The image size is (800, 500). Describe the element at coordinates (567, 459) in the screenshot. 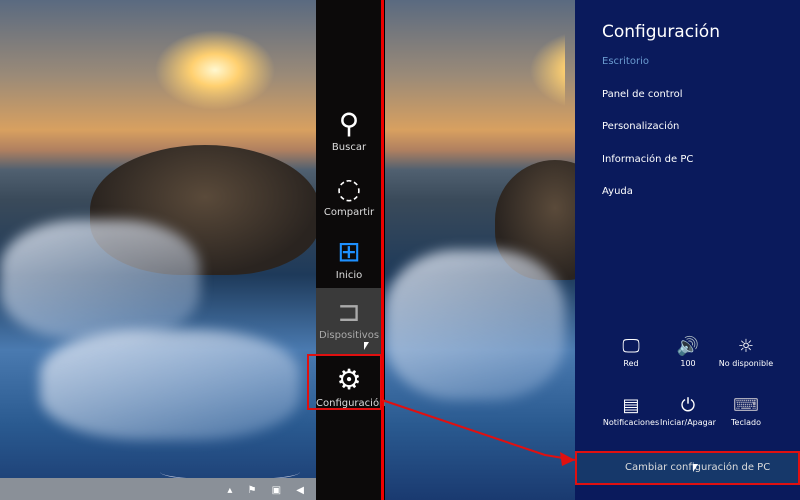

I see `arrow-head` at that location.